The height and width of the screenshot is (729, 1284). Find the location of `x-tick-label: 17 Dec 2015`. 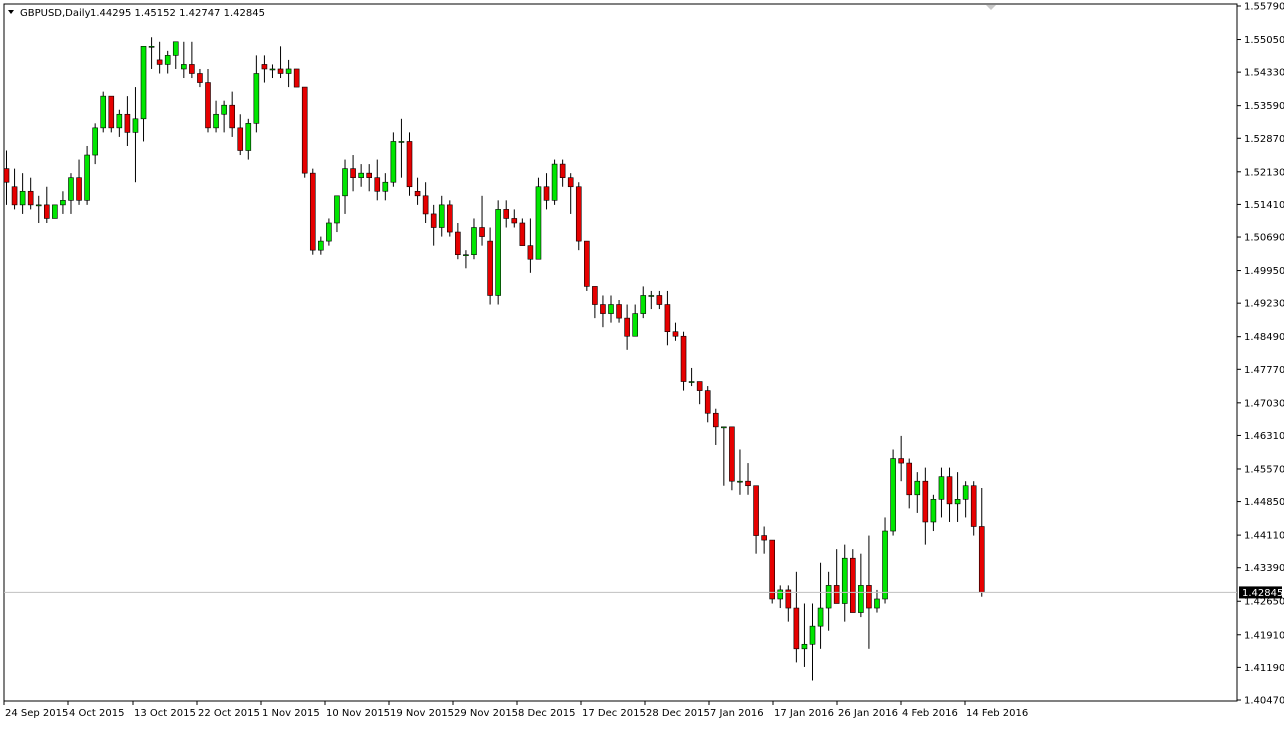

x-tick-label: 17 Dec 2015 is located at coordinates (614, 713).